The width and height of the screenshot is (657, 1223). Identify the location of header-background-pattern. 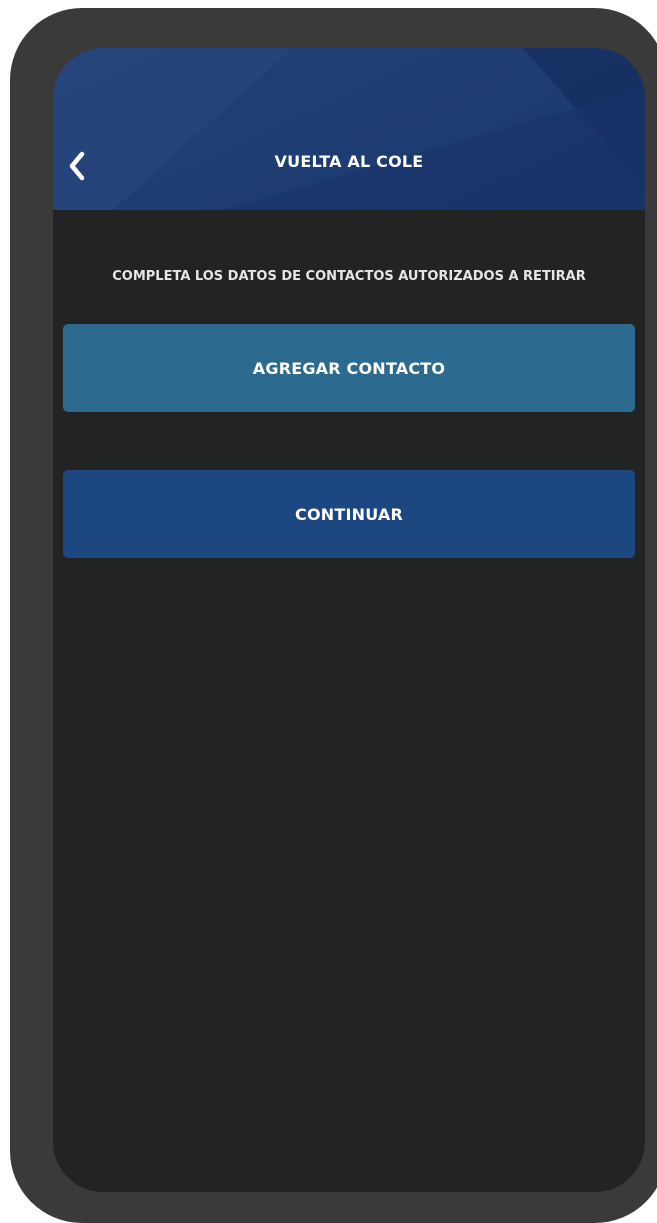
(349, 129).